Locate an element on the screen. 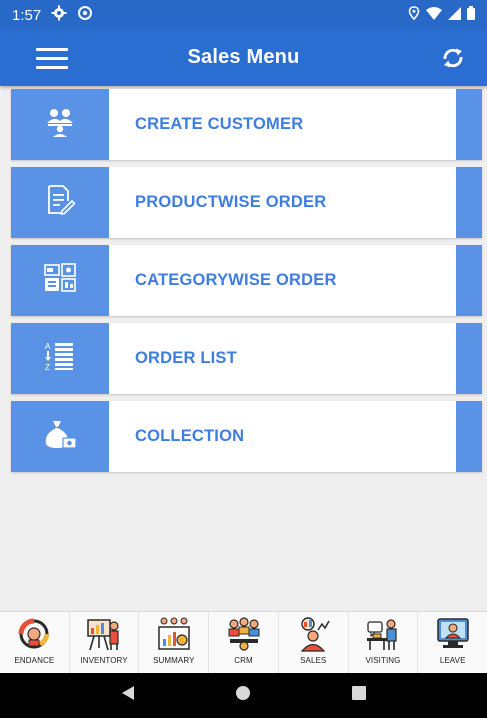 Image resolution: width=487 pixels, height=718 pixels. nav-item-sales: SALES is located at coordinates (314, 642).